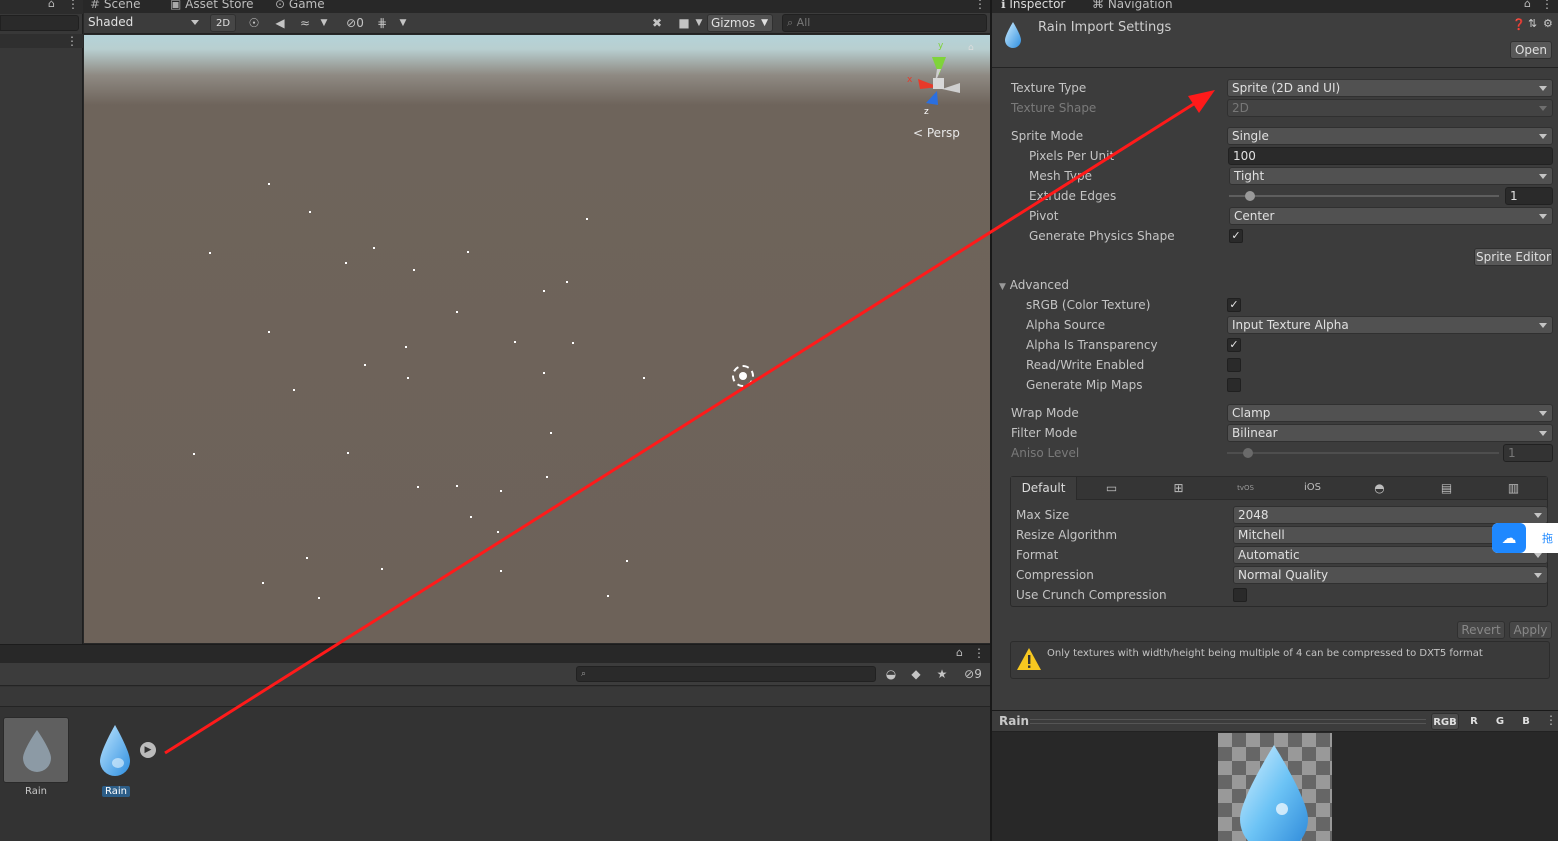 Image resolution: width=1558 pixels, height=841 pixels. Describe the element at coordinates (1519, 24) in the screenshot. I see `help-icon: ❓` at that location.